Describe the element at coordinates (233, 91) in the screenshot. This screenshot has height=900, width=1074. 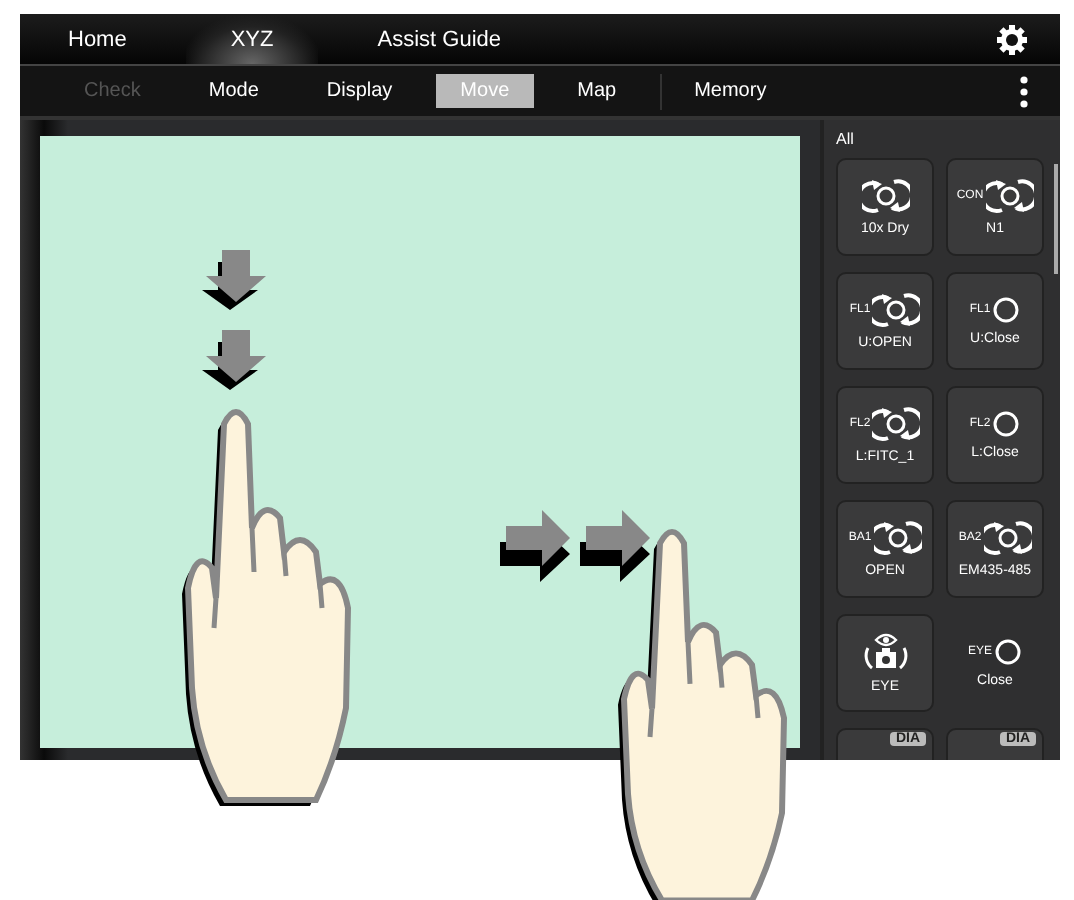
I see `mode-tab: Mode` at that location.